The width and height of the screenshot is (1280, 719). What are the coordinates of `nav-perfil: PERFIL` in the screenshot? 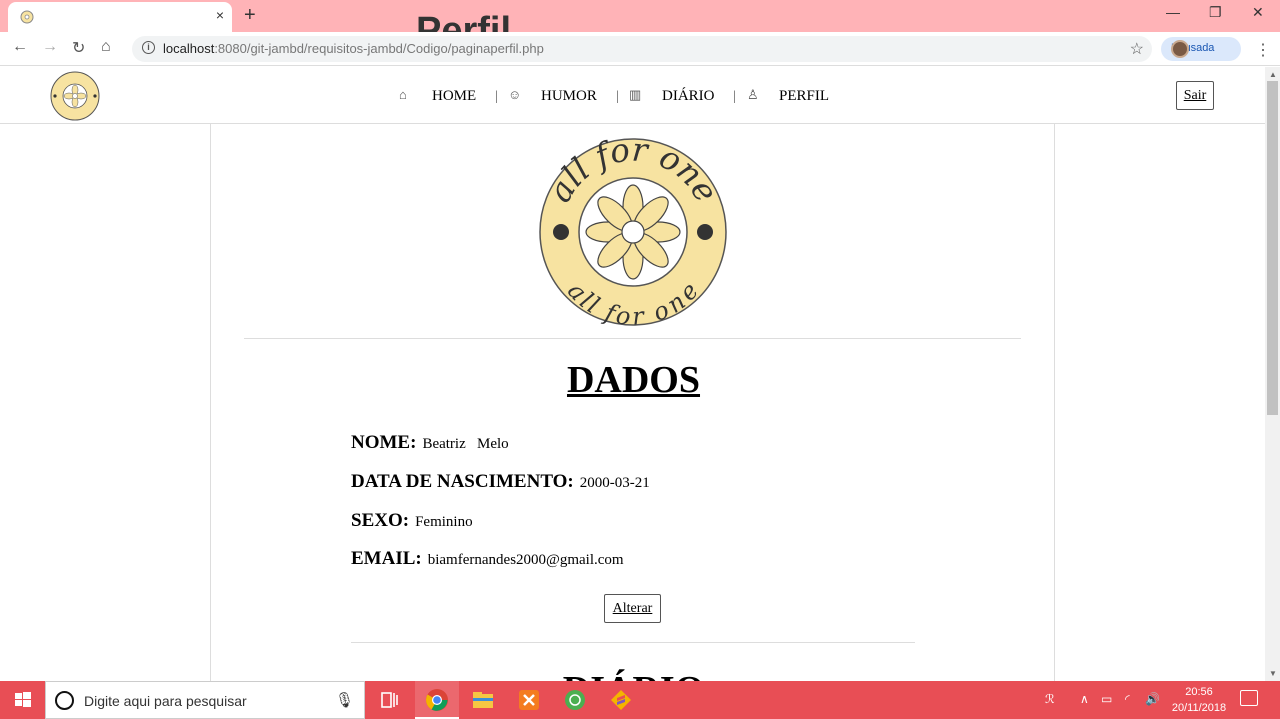 It's located at (804, 96).